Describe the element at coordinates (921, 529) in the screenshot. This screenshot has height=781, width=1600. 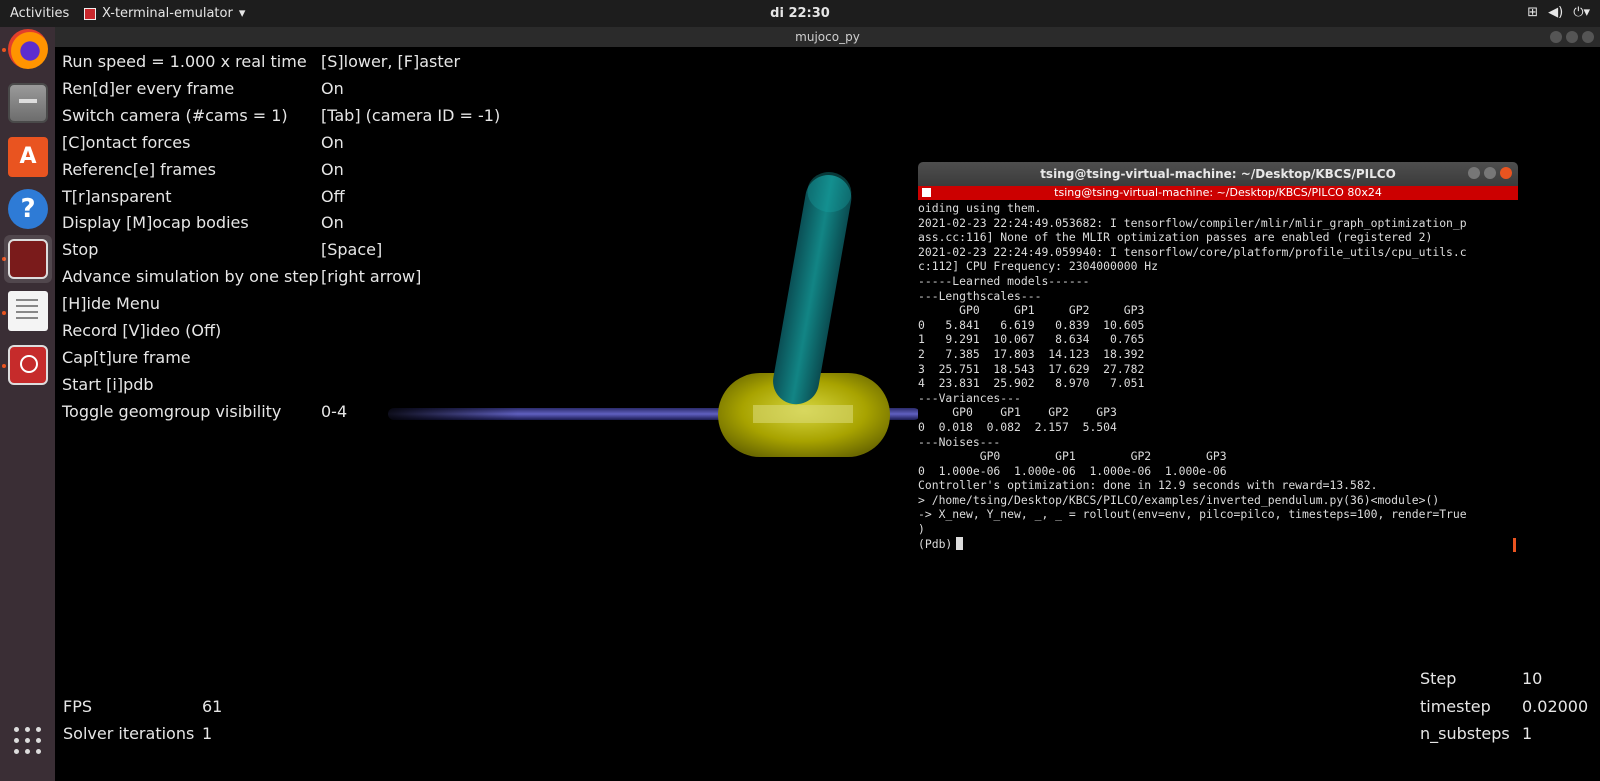
I see `terminal-line: )` at that location.